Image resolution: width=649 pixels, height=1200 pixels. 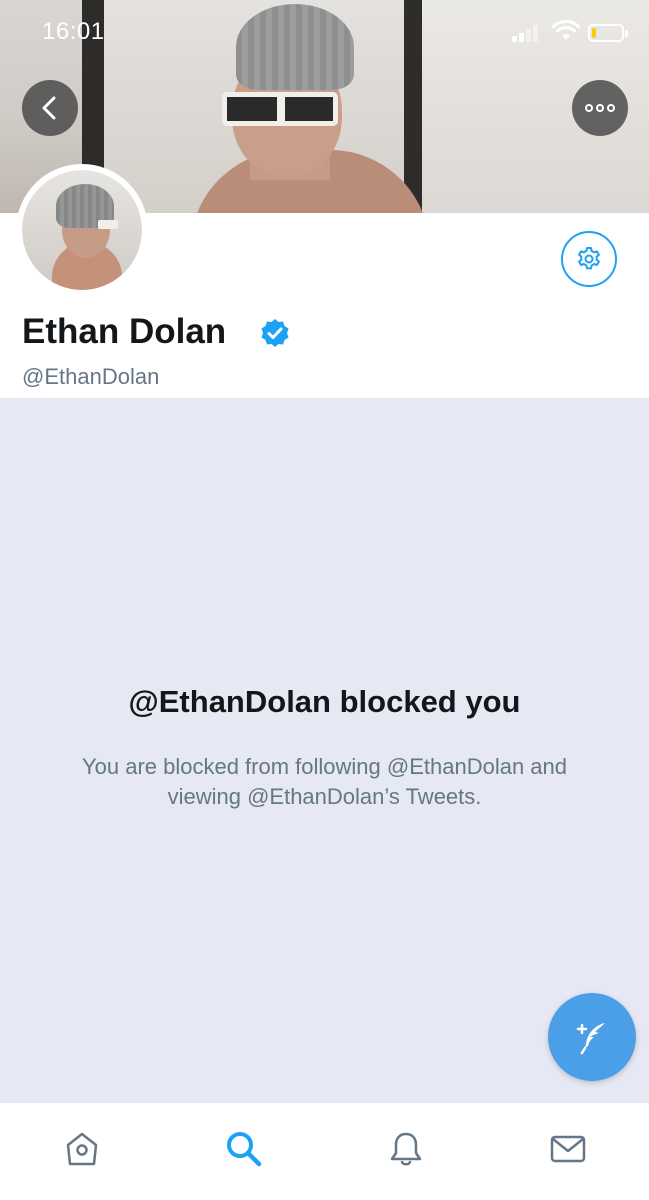 What do you see at coordinates (280, 109) in the screenshot?
I see `photo-sunglasses` at bounding box center [280, 109].